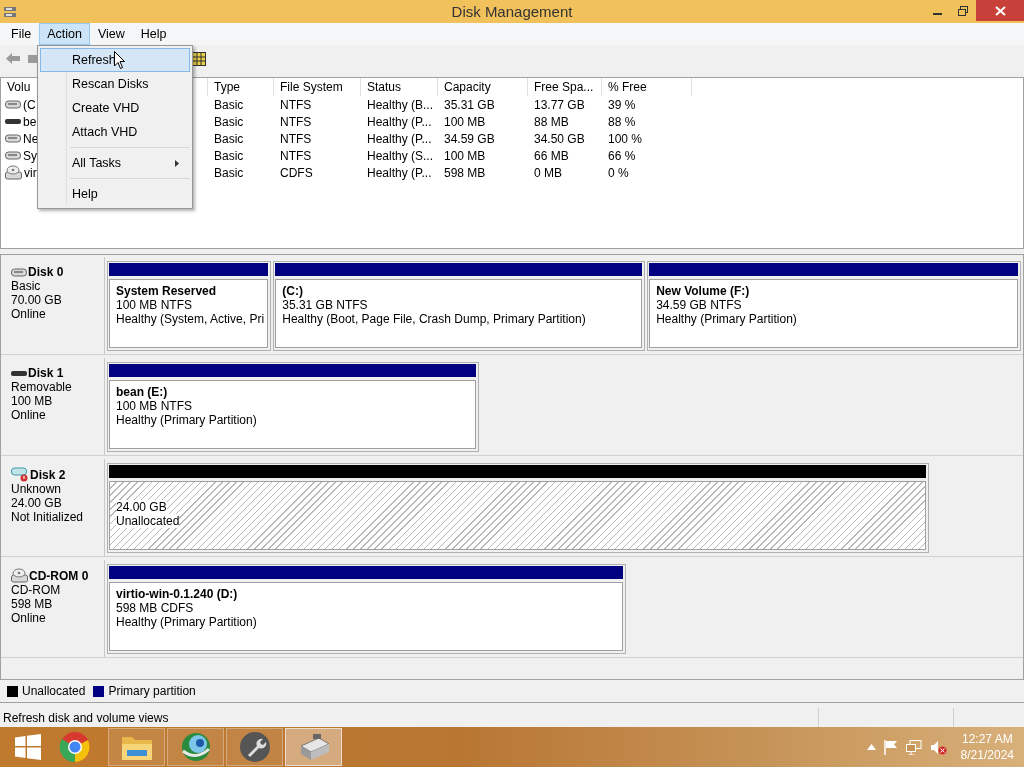 The width and height of the screenshot is (1024, 768). What do you see at coordinates (551, 121) in the screenshot?
I see `table-cell: 88 MB` at bounding box center [551, 121].